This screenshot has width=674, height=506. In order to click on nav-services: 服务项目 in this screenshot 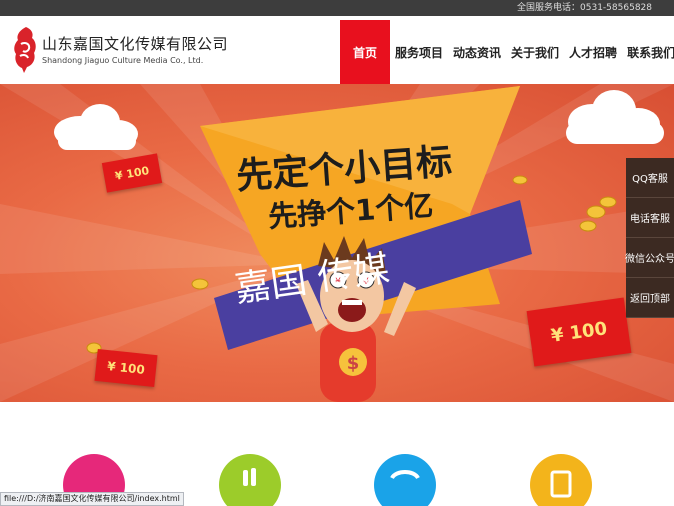, I will do `click(419, 52)`.